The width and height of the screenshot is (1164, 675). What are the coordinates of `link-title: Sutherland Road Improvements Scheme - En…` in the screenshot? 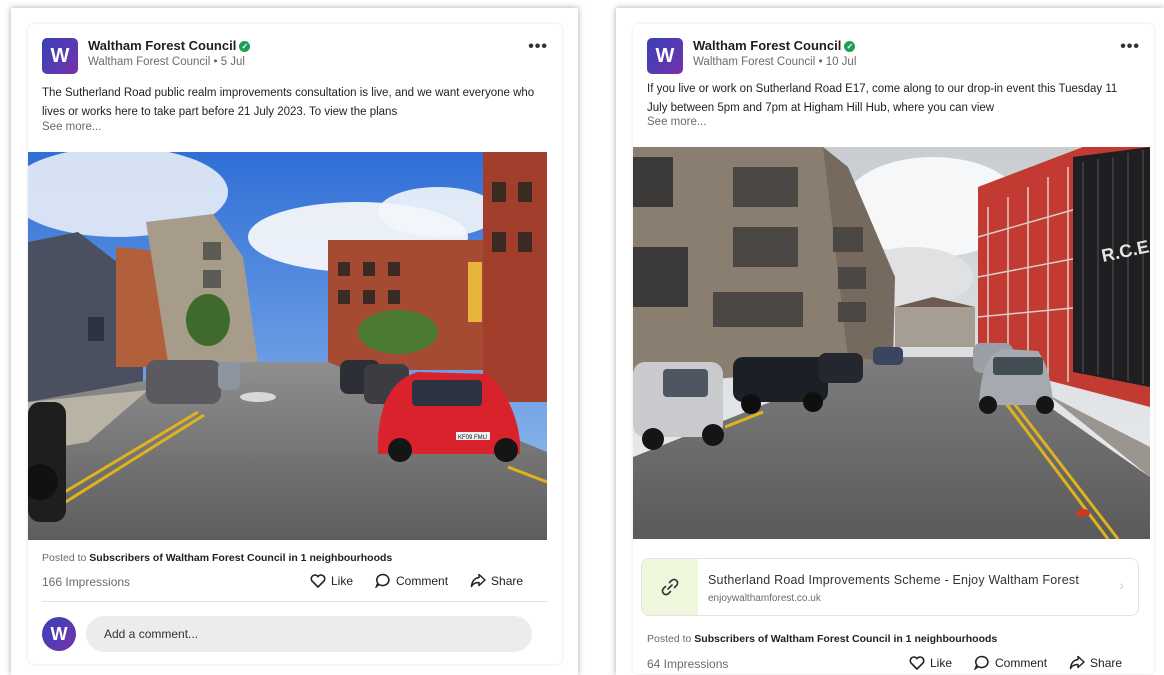 It's located at (893, 580).